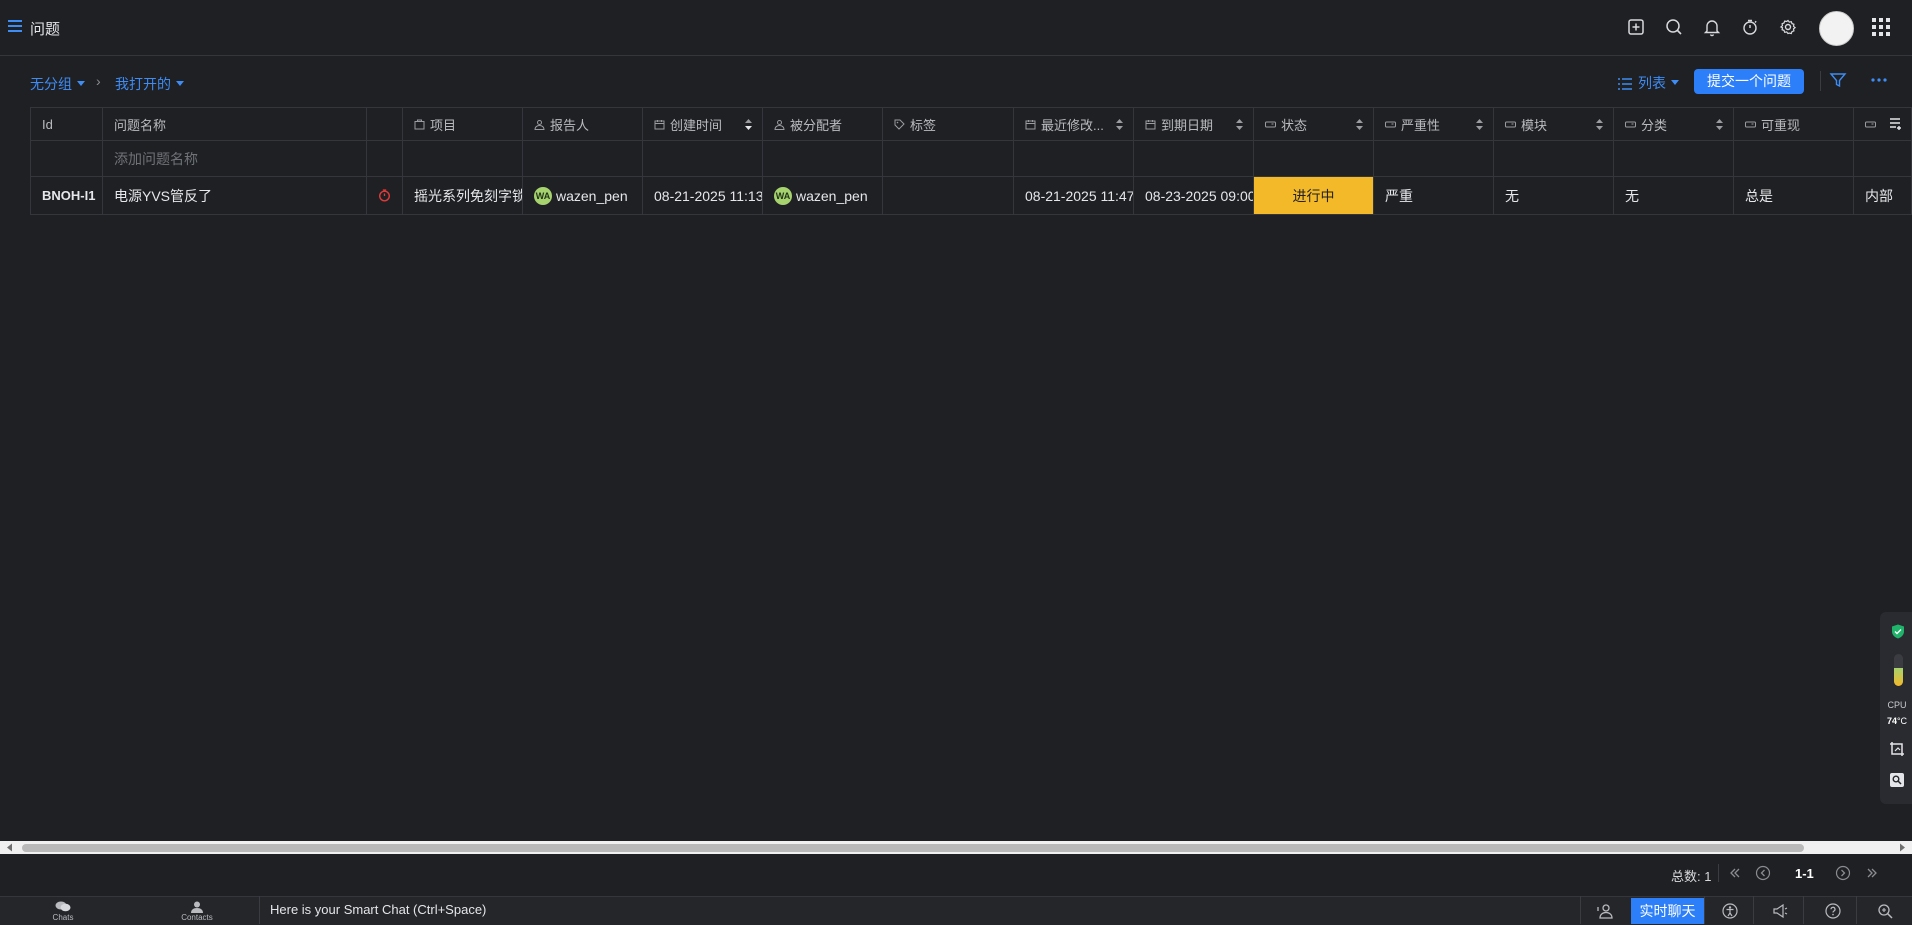 The height and width of the screenshot is (925, 1912). Describe the element at coordinates (913, 848) in the screenshot. I see `scrollbar-thumb` at that location.